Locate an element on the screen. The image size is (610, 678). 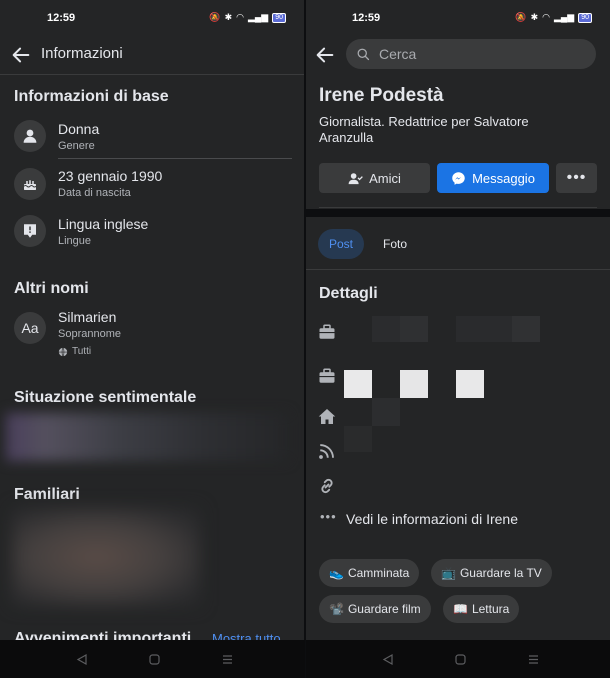
blurred-relationship-content is located at coordinates (147, 437).